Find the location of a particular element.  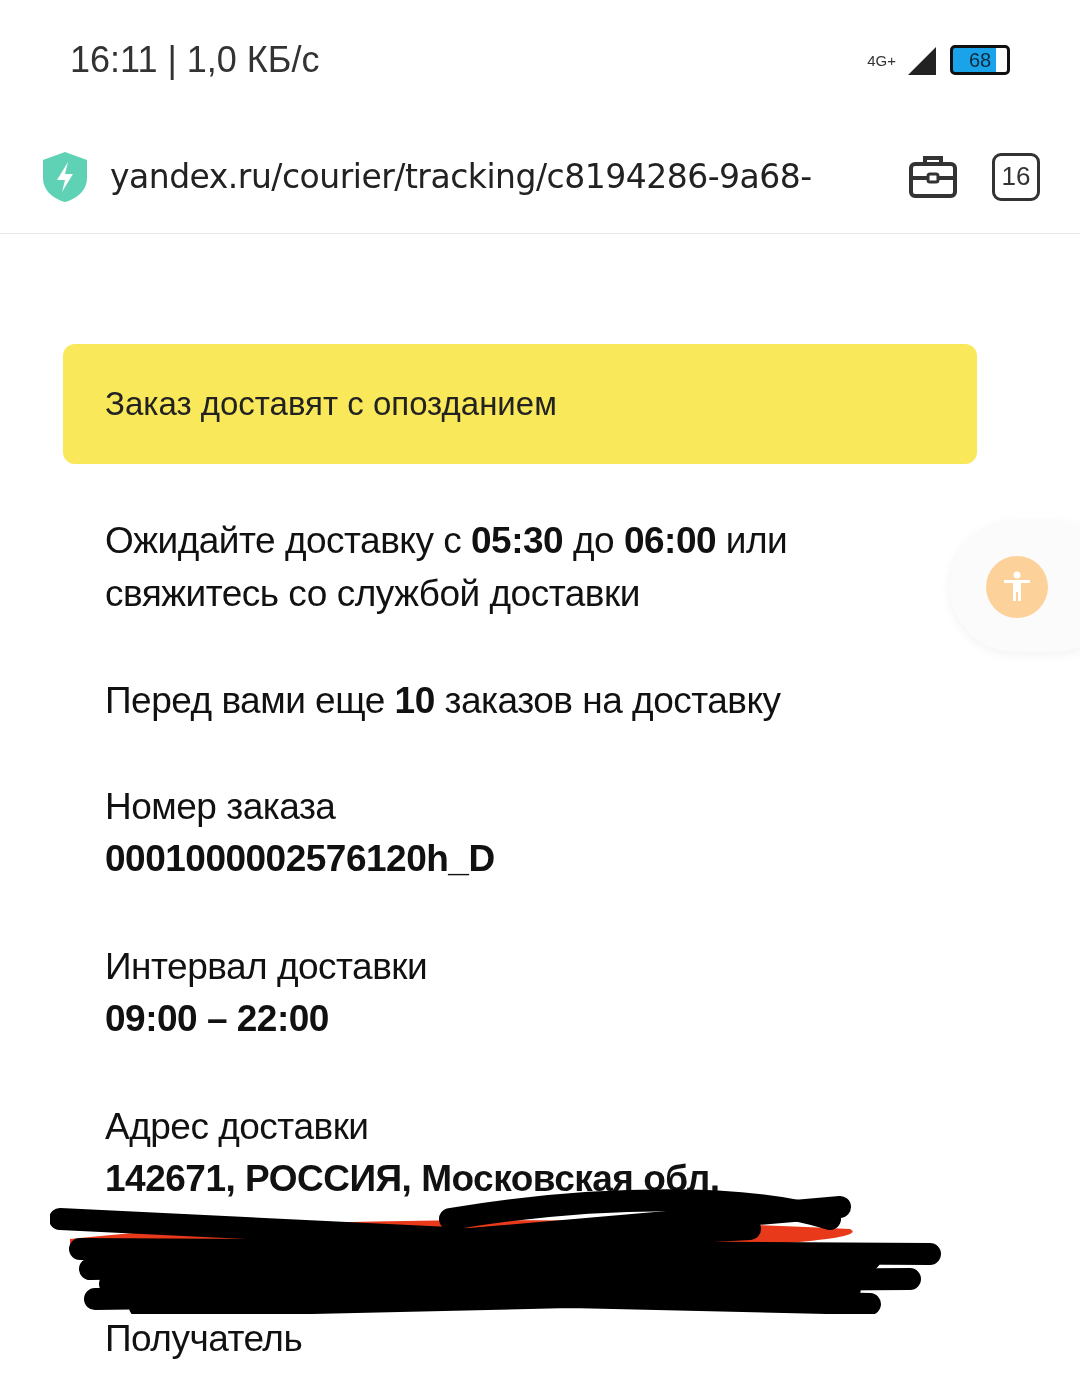

shield-icon is located at coordinates (65, 176).